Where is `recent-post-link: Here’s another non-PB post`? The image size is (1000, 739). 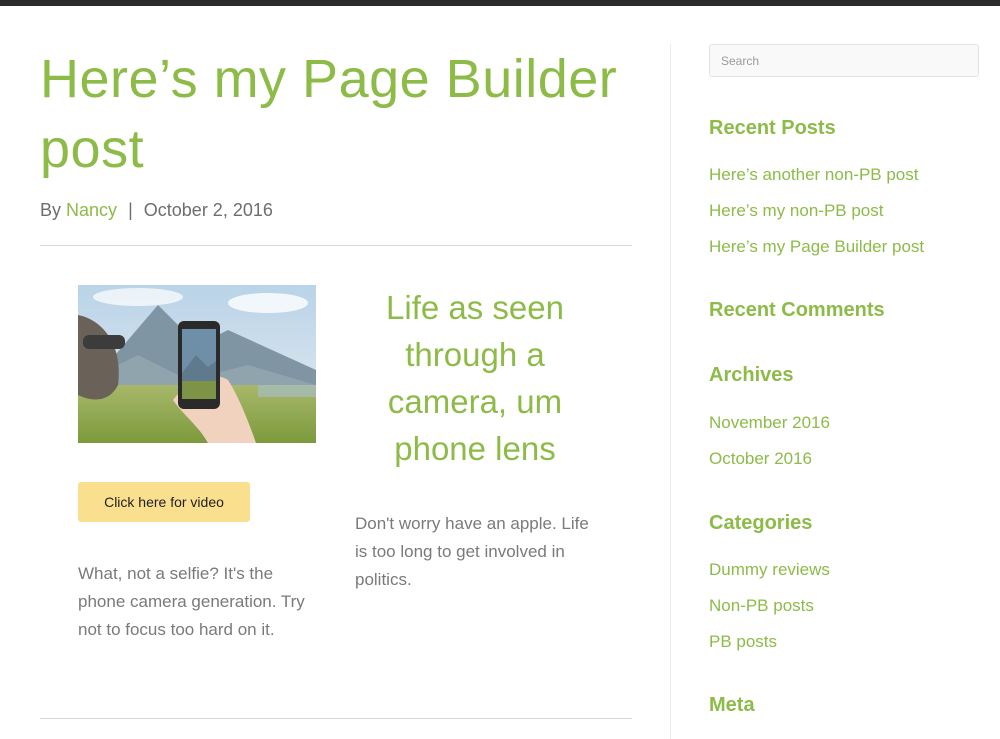
recent-post-link: Here’s another non-PB post is located at coordinates (813, 174).